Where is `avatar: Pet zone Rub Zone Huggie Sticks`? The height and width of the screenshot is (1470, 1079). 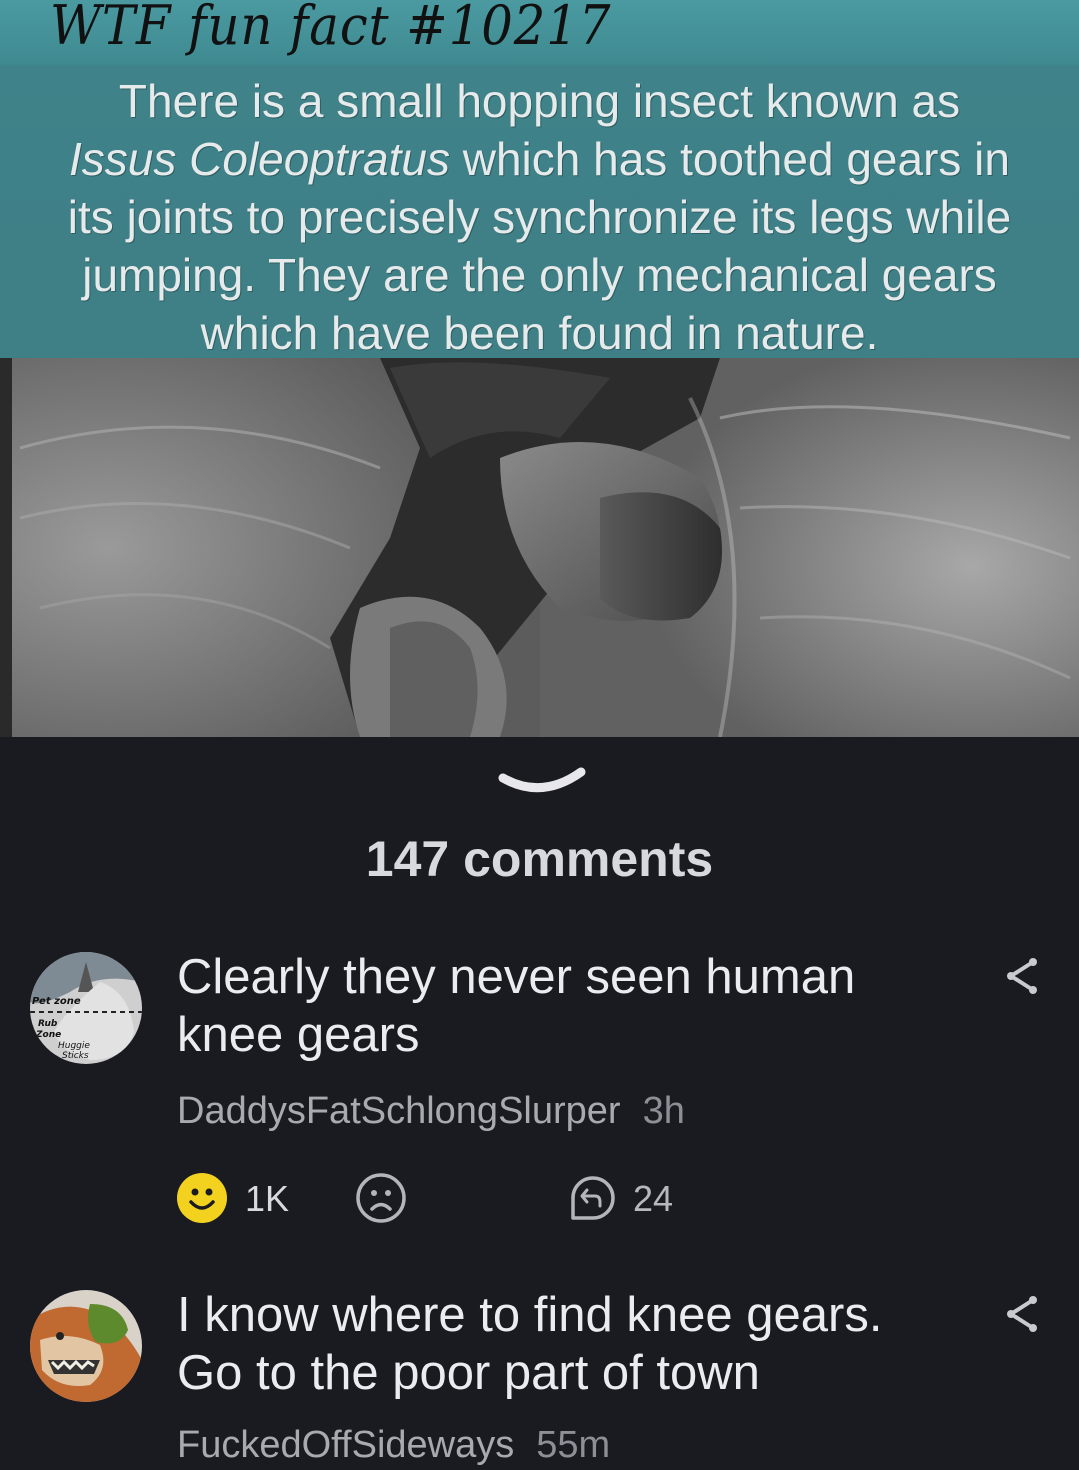
avatar: Pet zone Rub Zone Huggie Sticks is located at coordinates (86, 1008).